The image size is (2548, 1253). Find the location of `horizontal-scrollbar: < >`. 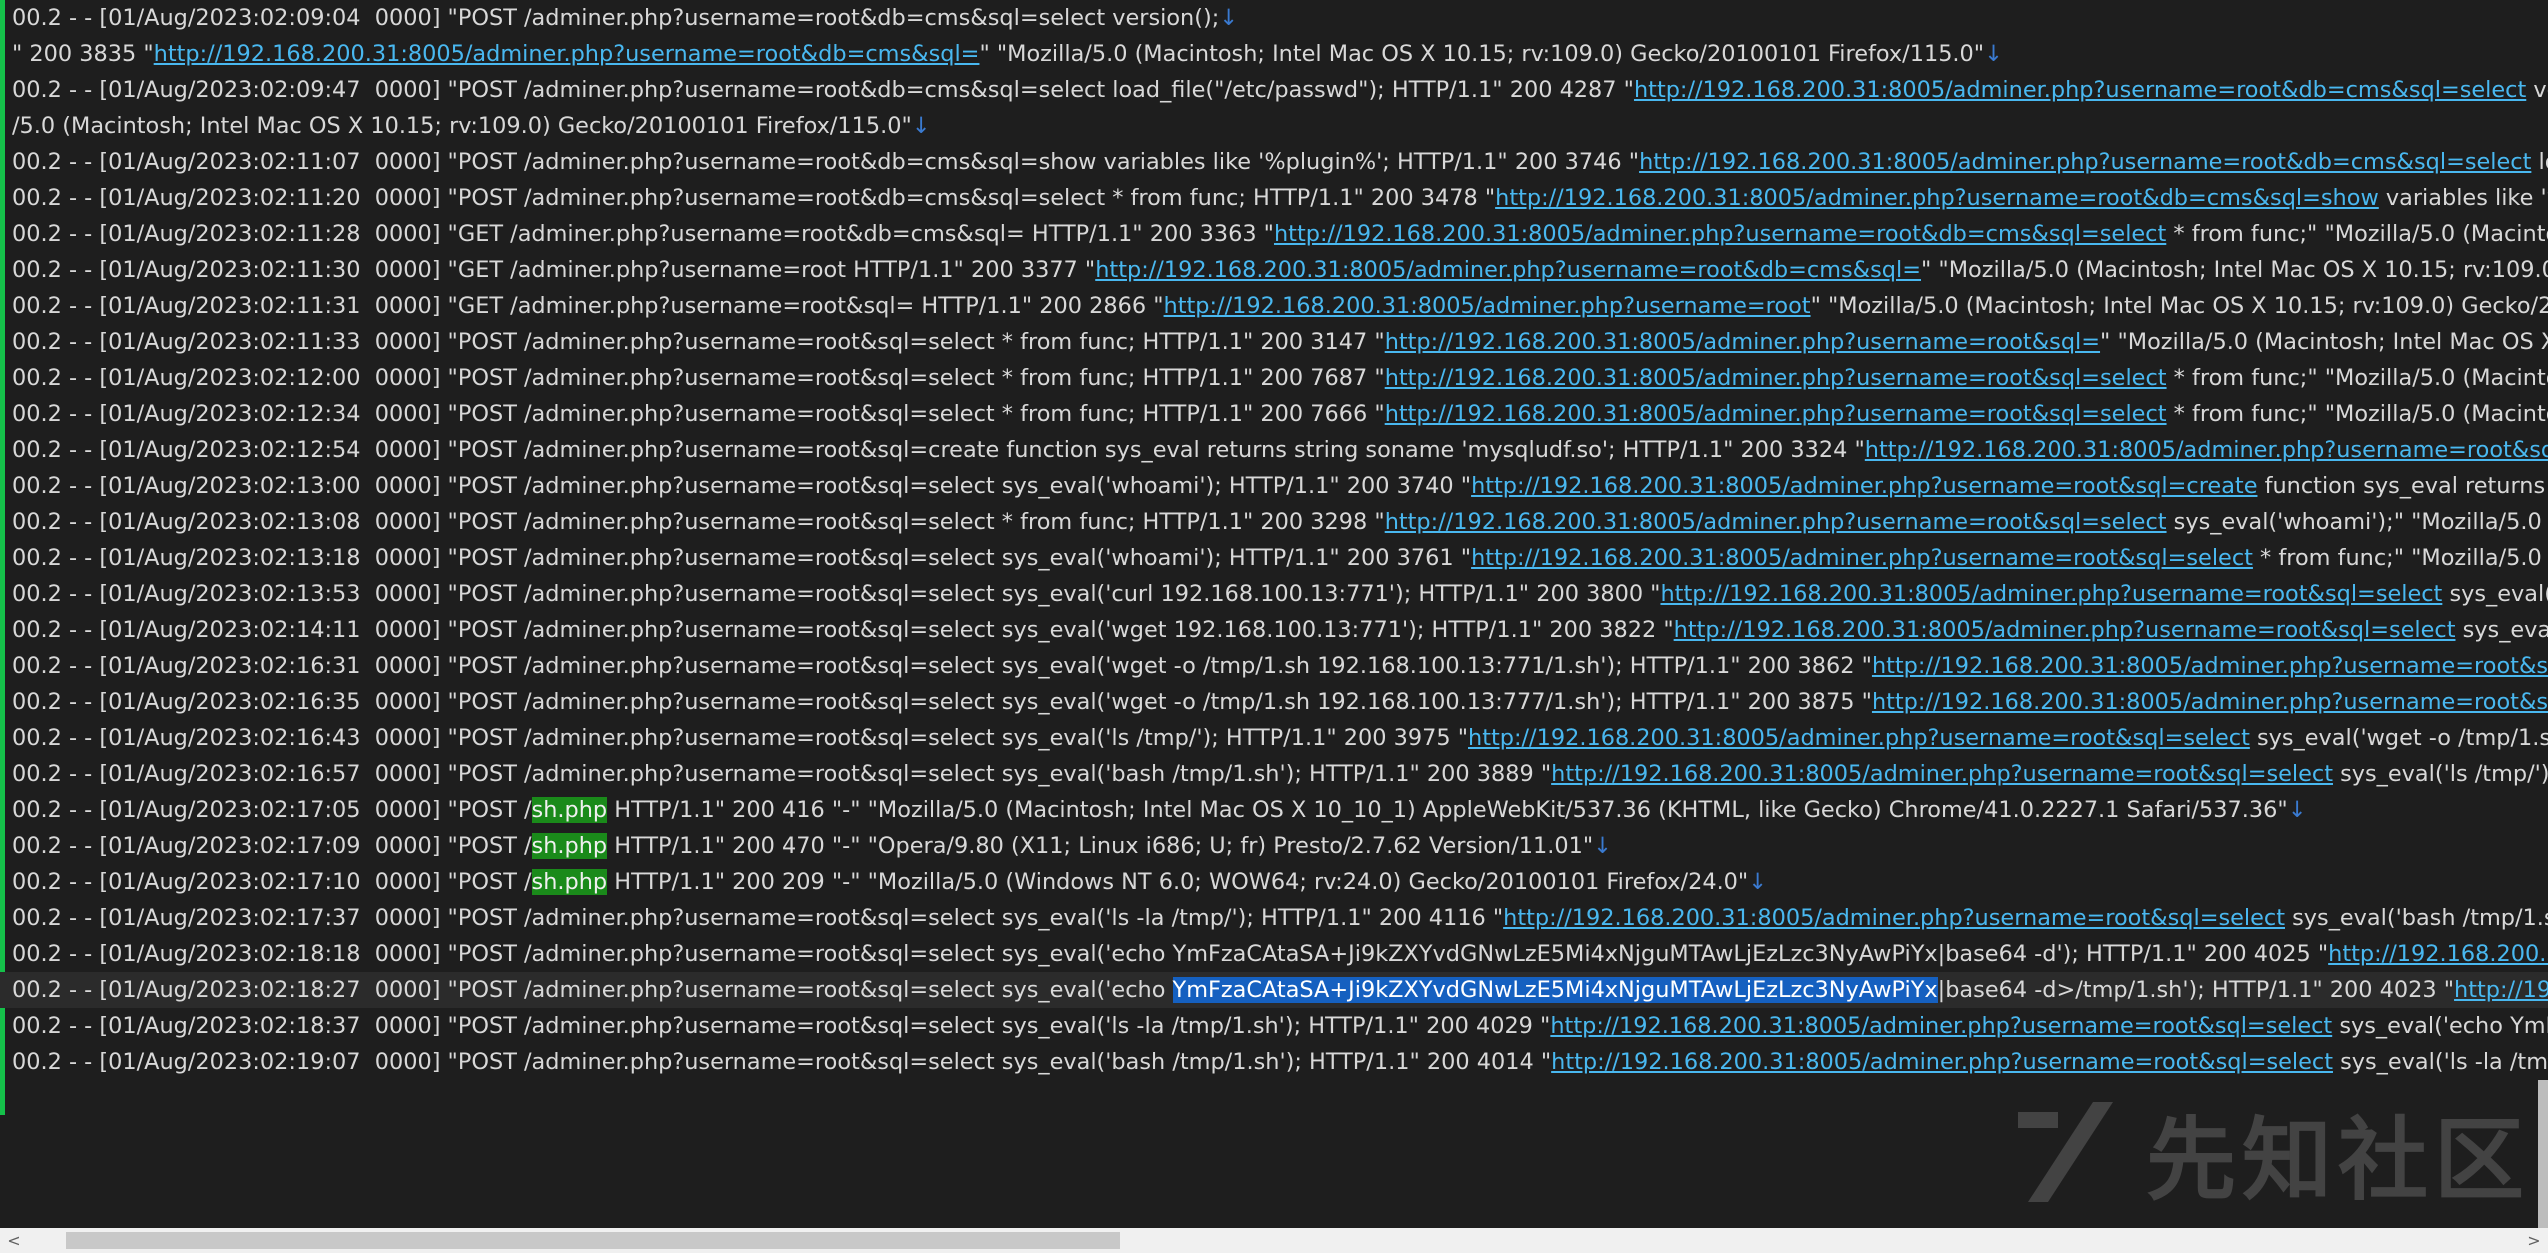

horizontal-scrollbar: < > is located at coordinates (1274, 1240).